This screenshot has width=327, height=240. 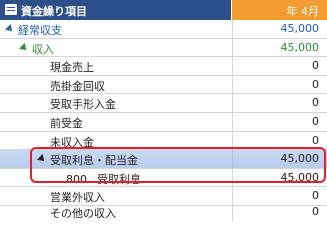 I want to click on grid-header: 資金繰り項目 年 4月, so click(x=163, y=10).